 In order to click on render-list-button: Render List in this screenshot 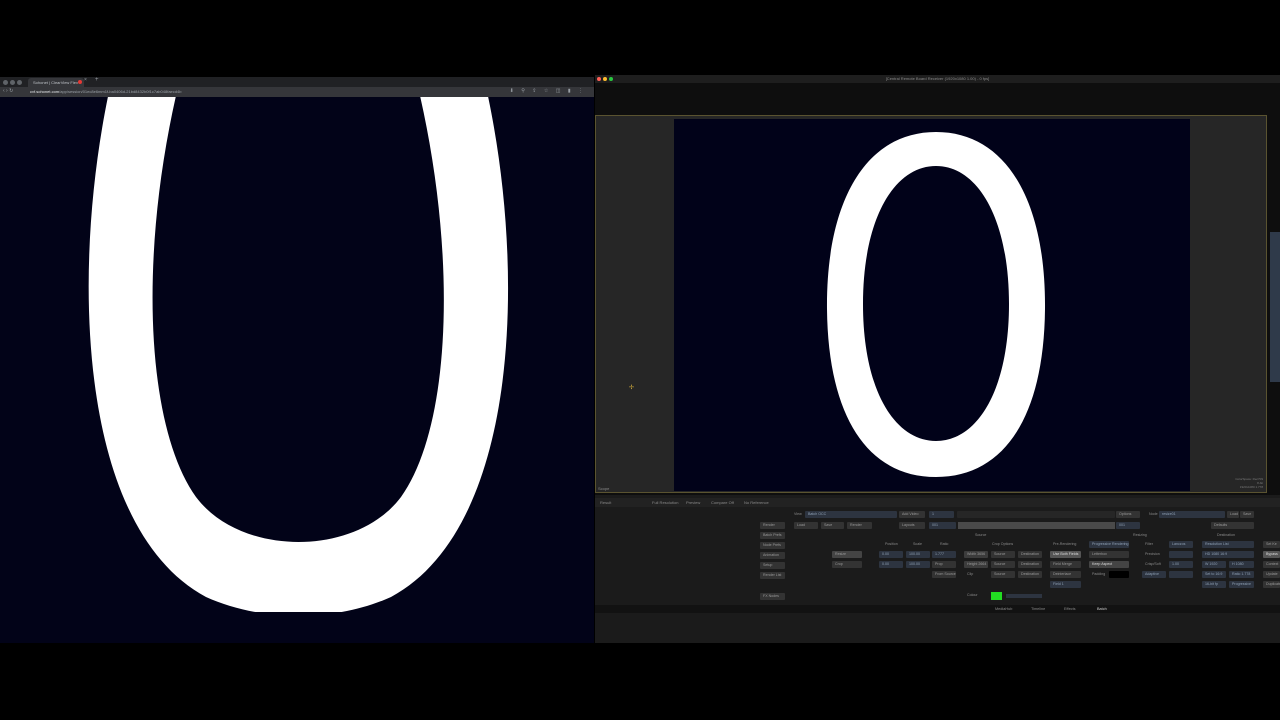, I will do `click(772, 575)`.